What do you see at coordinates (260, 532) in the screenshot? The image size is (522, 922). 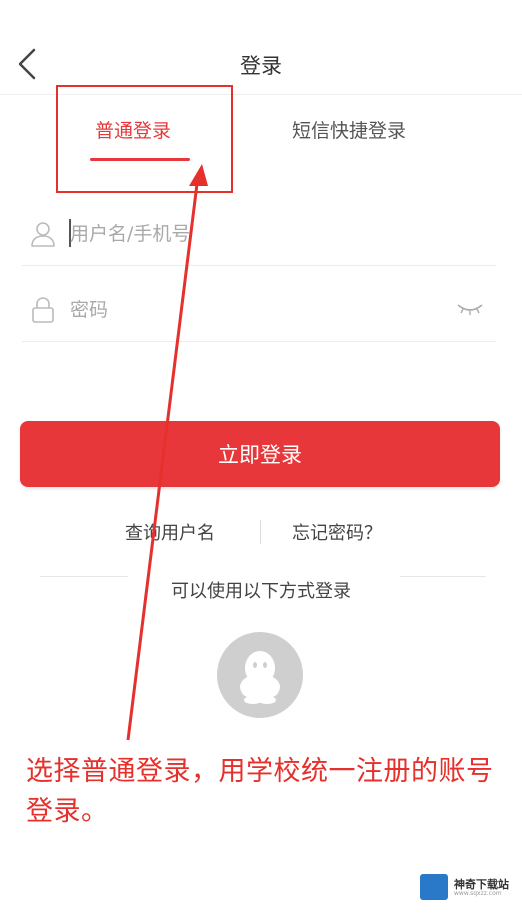 I see `link-divider` at bounding box center [260, 532].